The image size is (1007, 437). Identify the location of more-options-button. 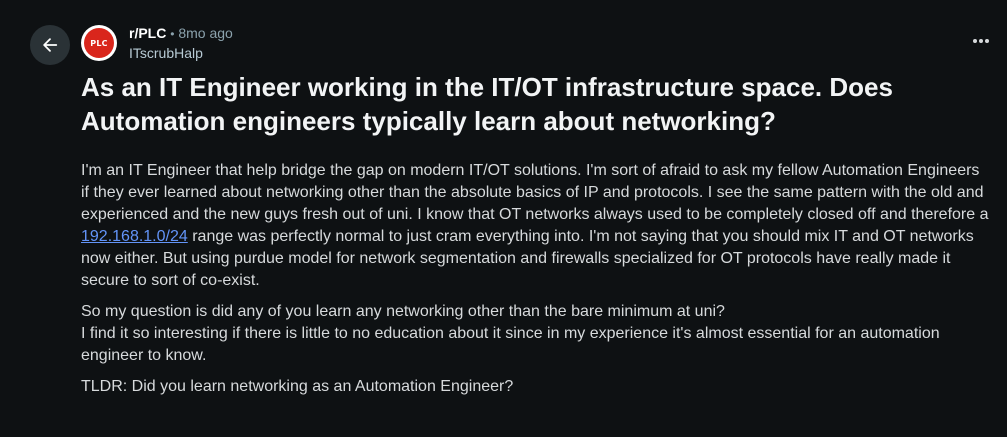
(981, 41).